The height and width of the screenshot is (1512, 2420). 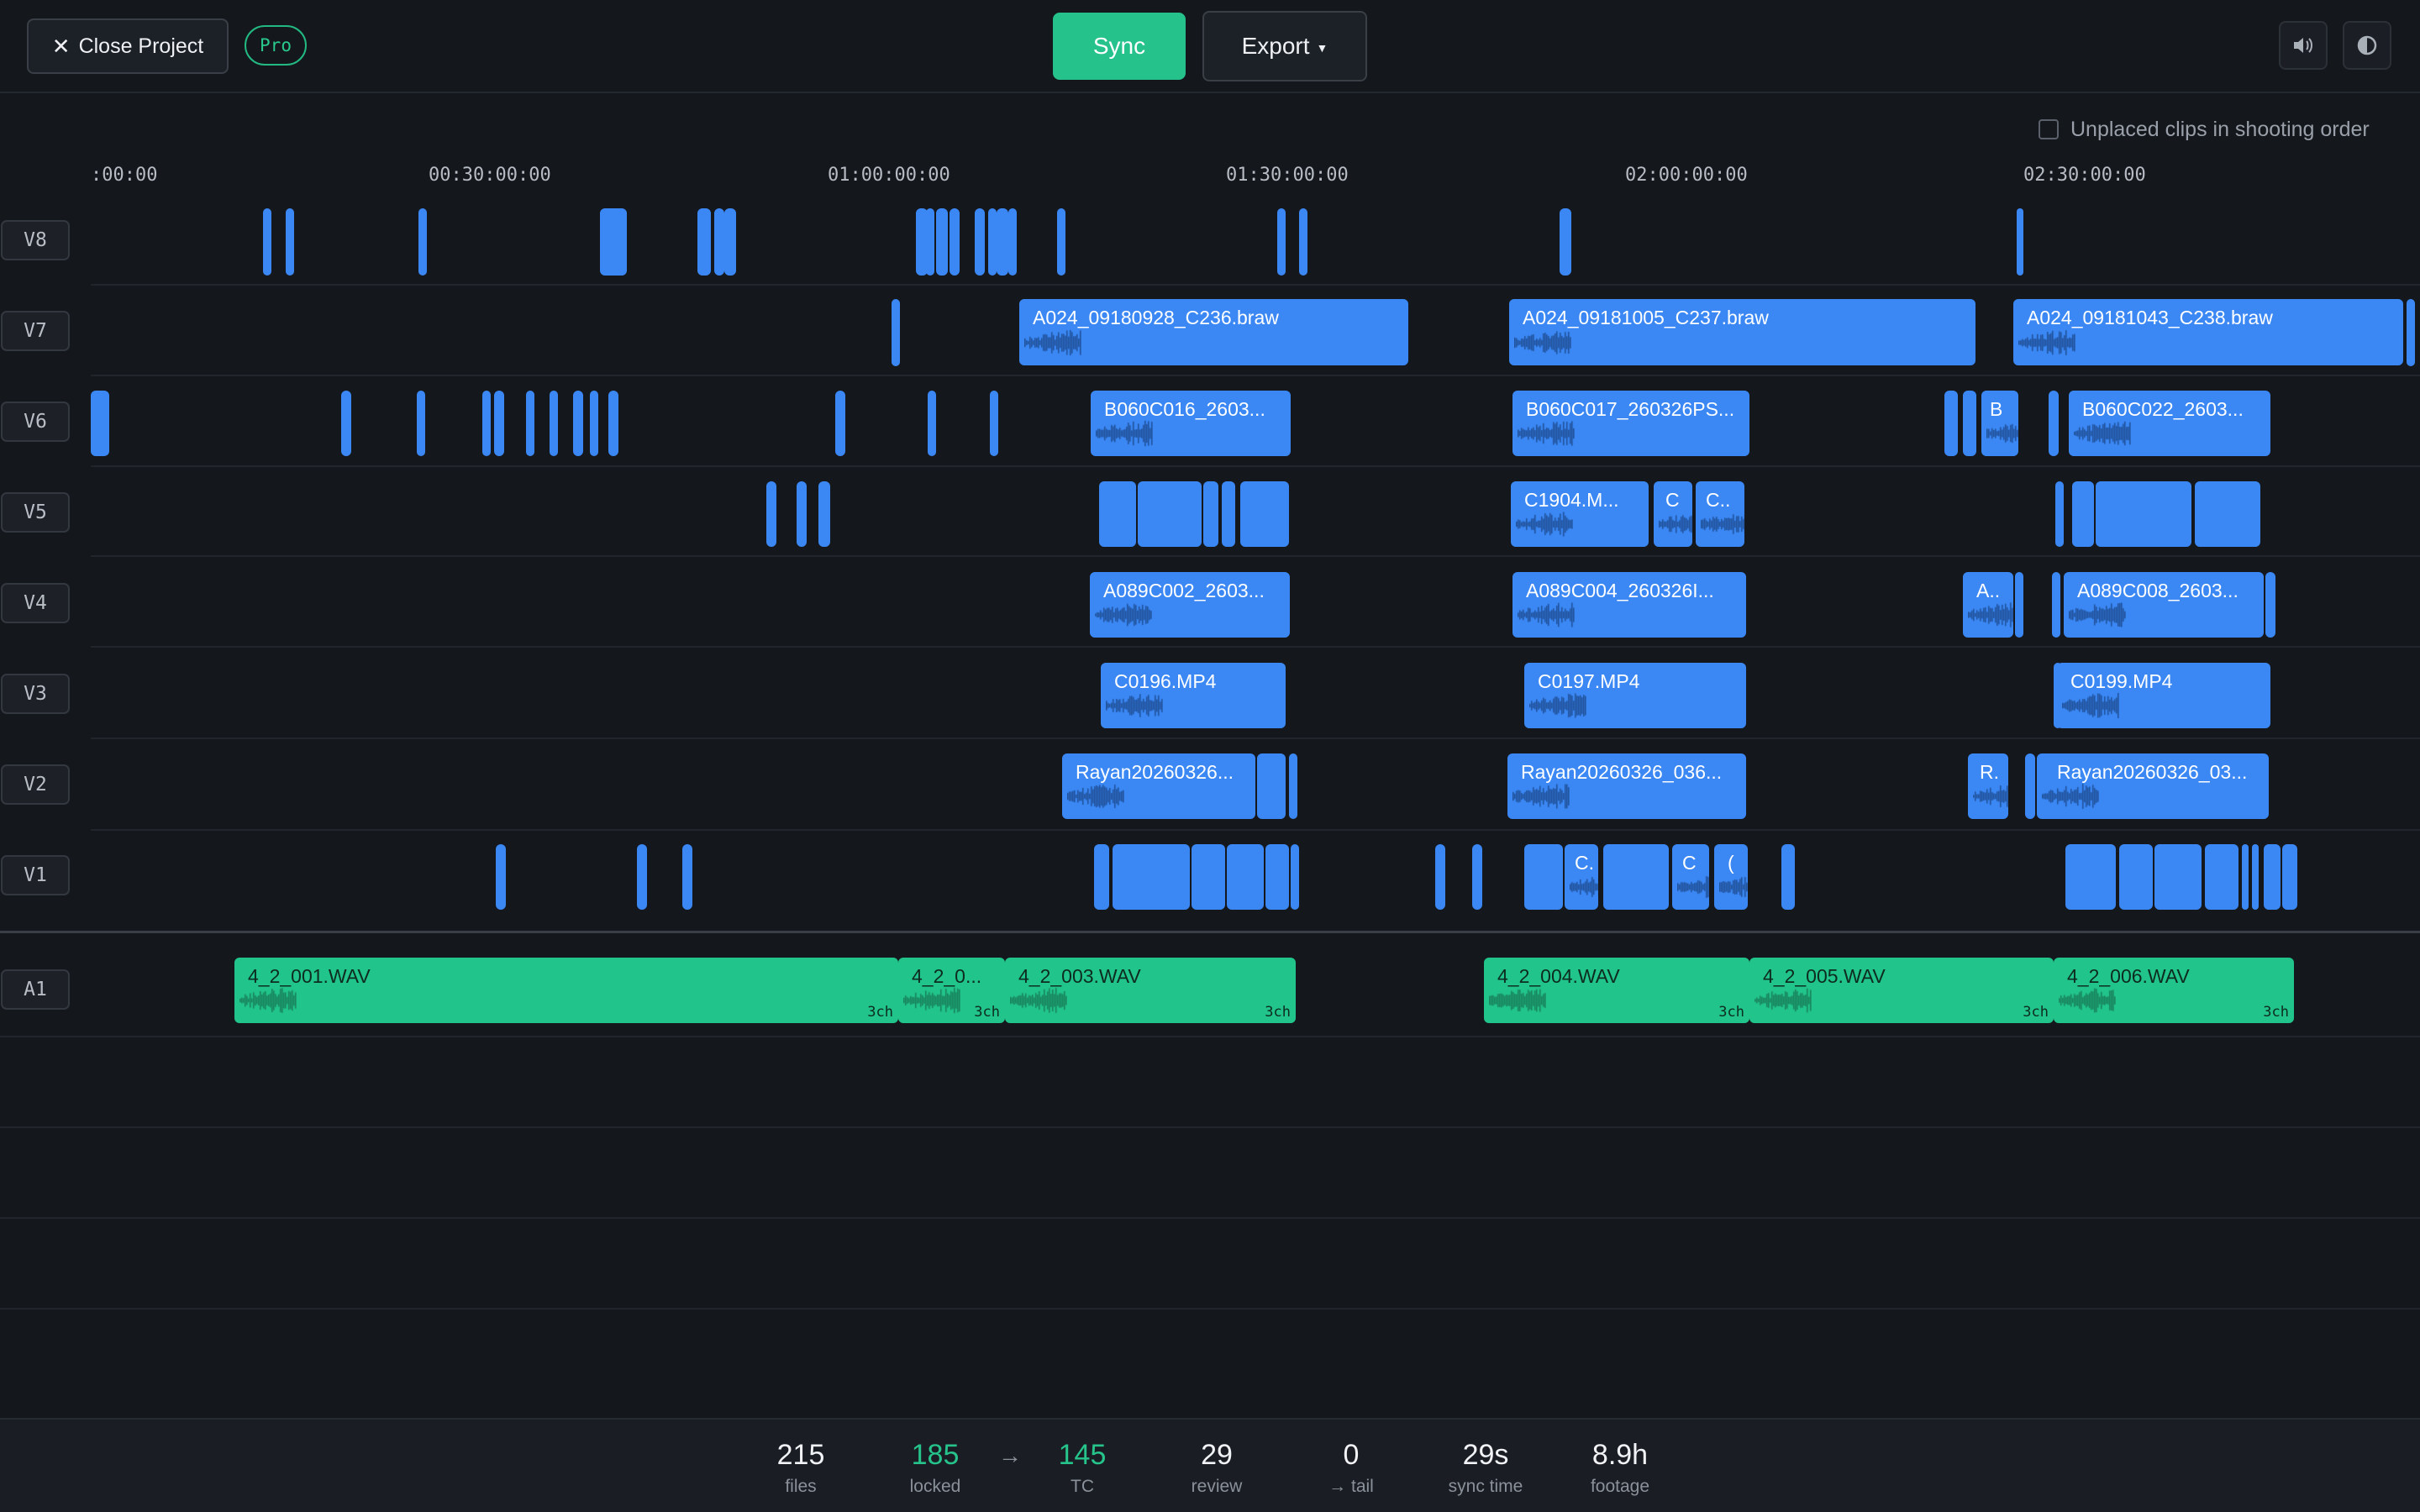 I want to click on video-clip: (, so click(x=1731, y=877).